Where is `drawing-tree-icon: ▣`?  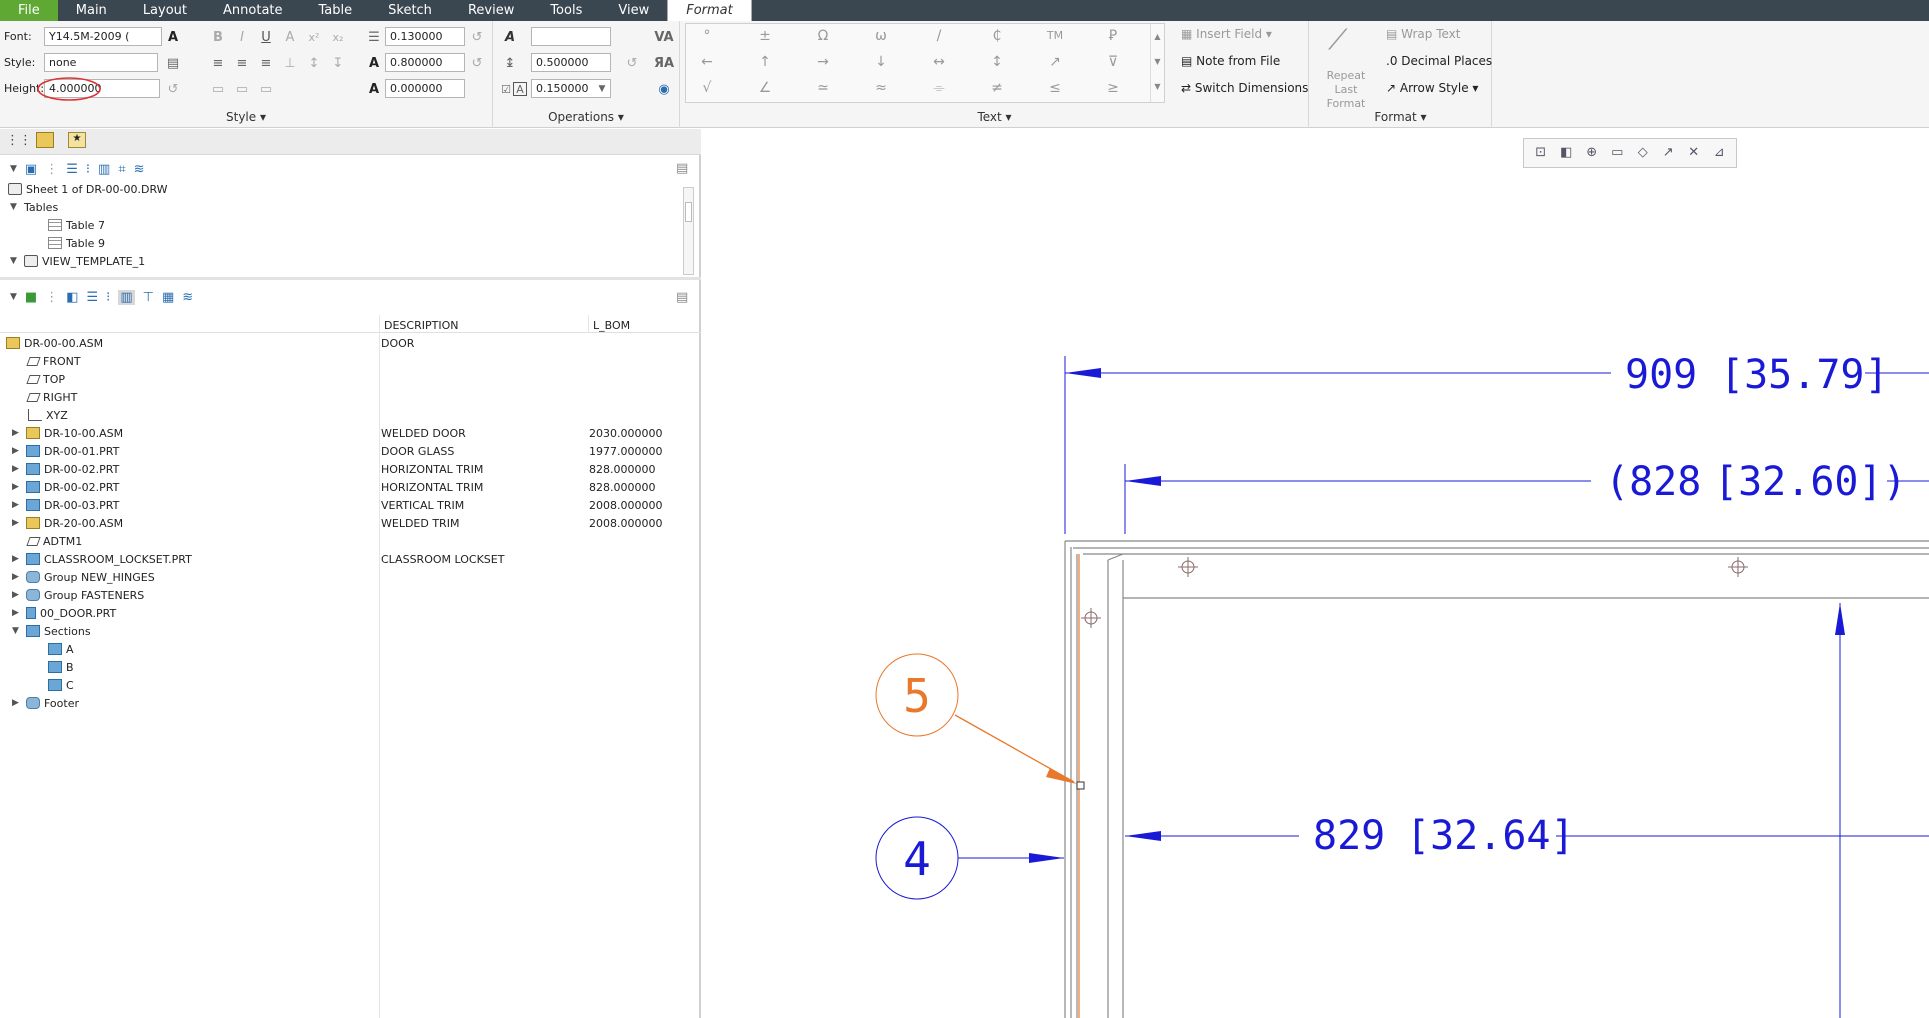
drawing-tree-icon: ▣ is located at coordinates (31, 169).